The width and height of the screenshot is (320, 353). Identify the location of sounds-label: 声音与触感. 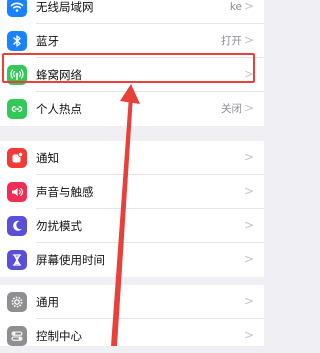
(65, 192).